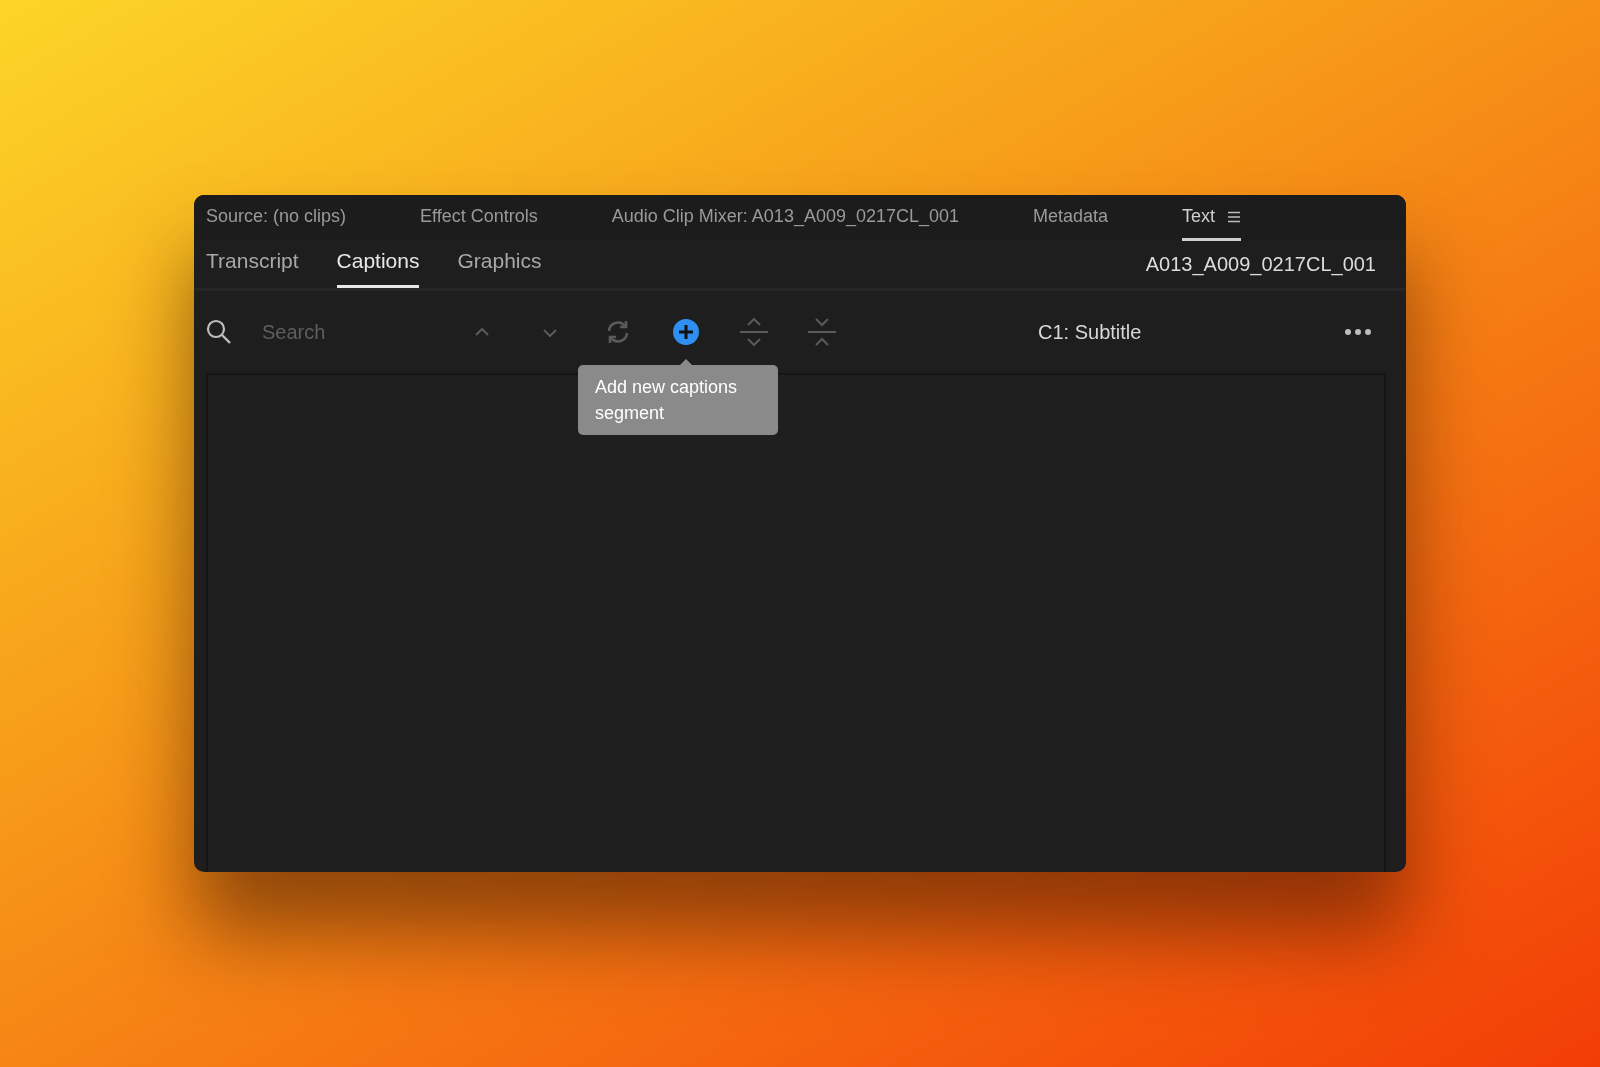  What do you see at coordinates (276, 216) in the screenshot?
I see `panel-tab: Source: (no clips)` at bounding box center [276, 216].